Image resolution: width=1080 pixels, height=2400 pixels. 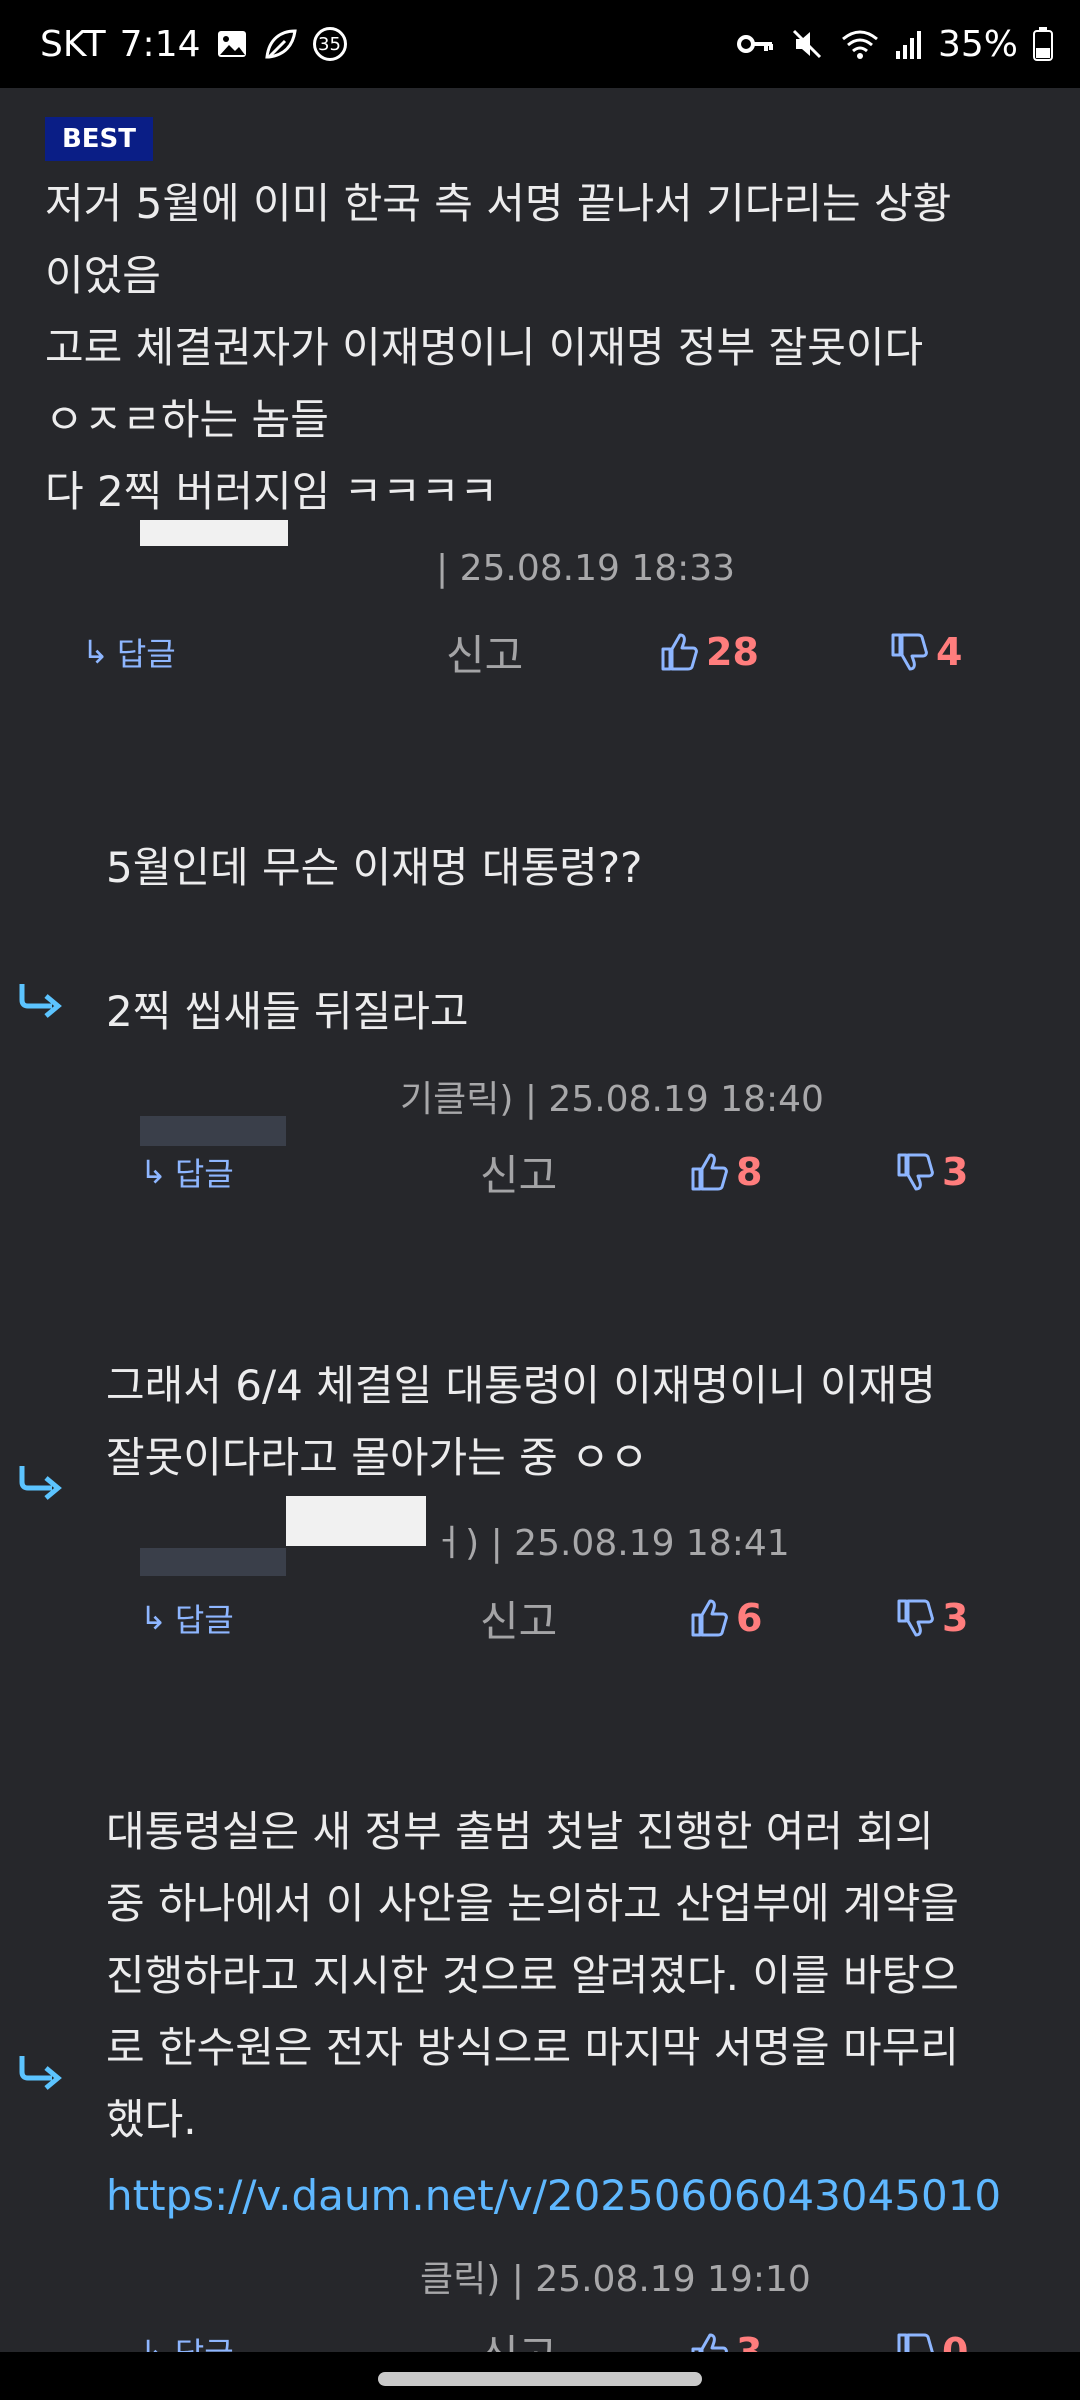 I want to click on dislike-button: 4, so click(x=926, y=652).